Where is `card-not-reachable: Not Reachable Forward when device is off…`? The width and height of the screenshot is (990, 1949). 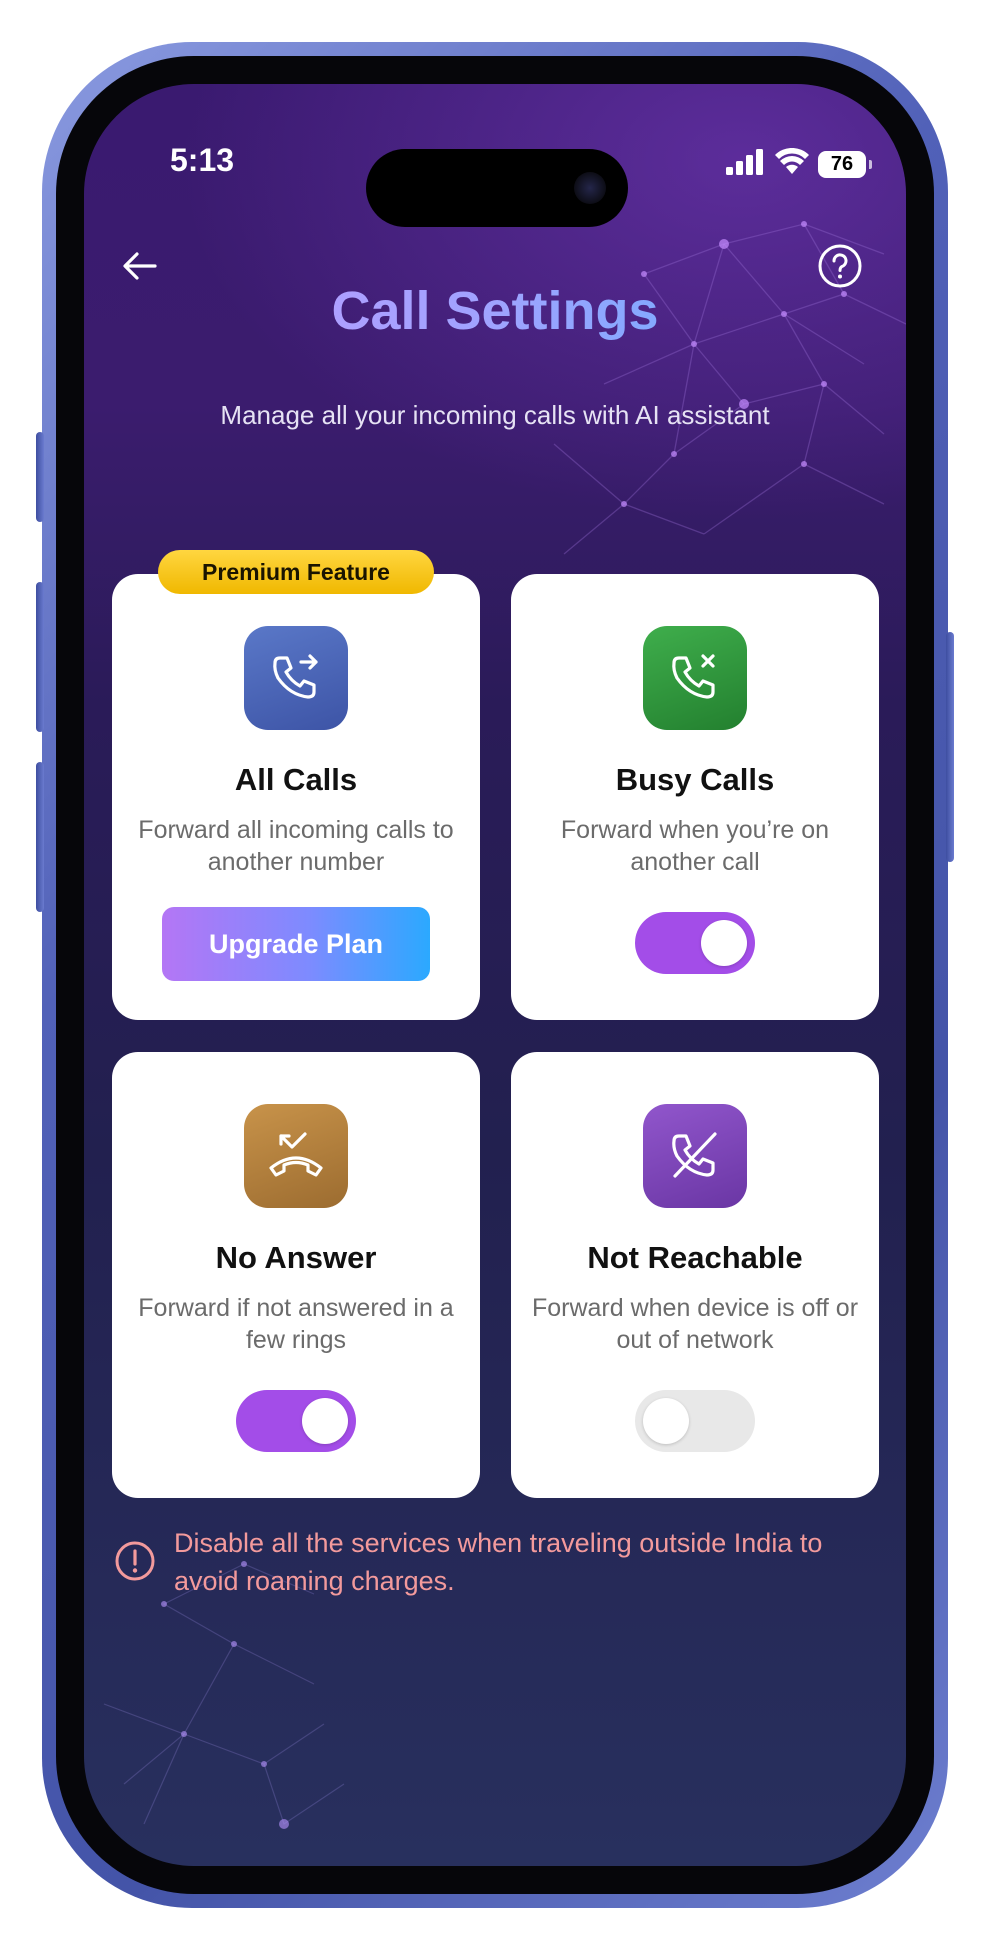
card-not-reachable: Not Reachable Forward when device is off… is located at coordinates (695, 1275).